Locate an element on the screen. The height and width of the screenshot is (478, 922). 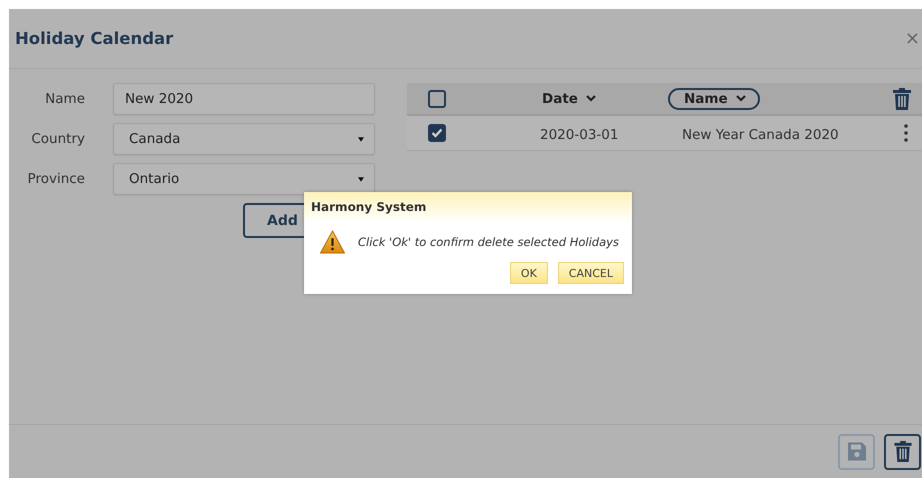
checkmark-icon is located at coordinates (437, 133).